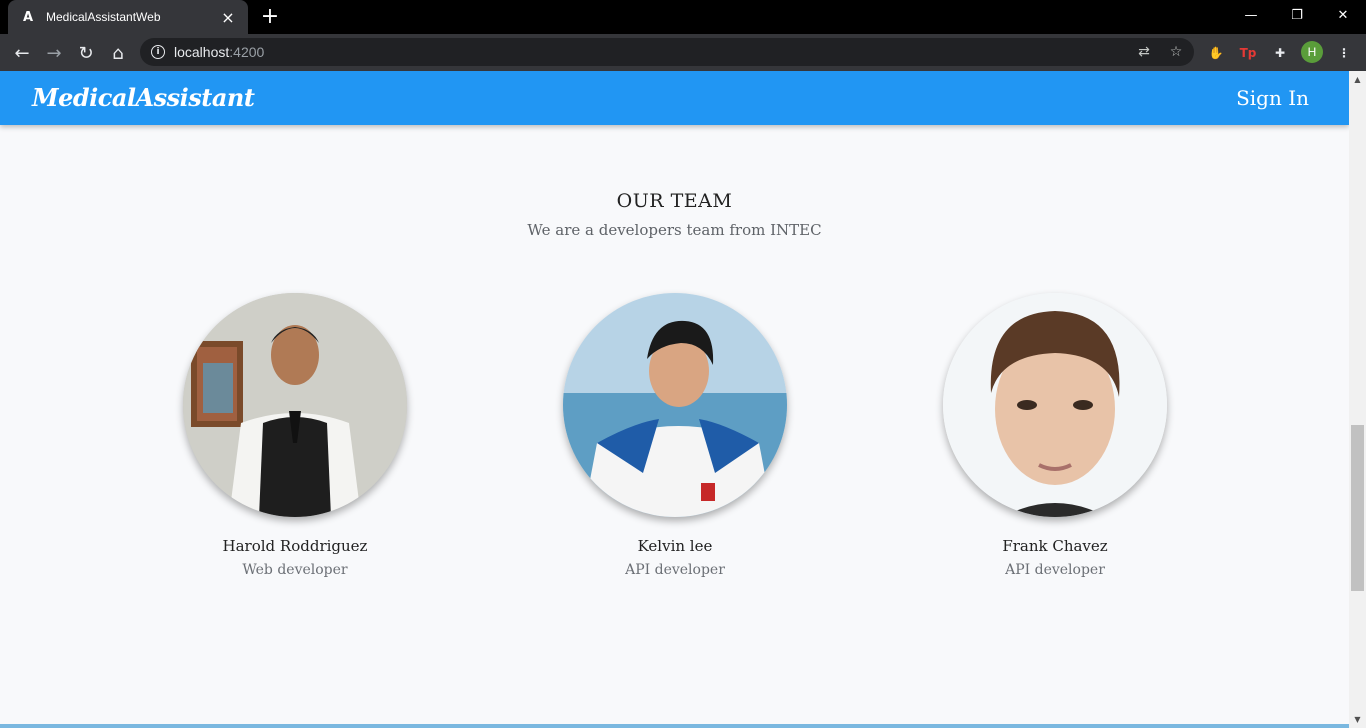 The height and width of the screenshot is (728, 1366). I want to click on browser-tab: A MedicalAssistantWeb ×, so click(128, 17).